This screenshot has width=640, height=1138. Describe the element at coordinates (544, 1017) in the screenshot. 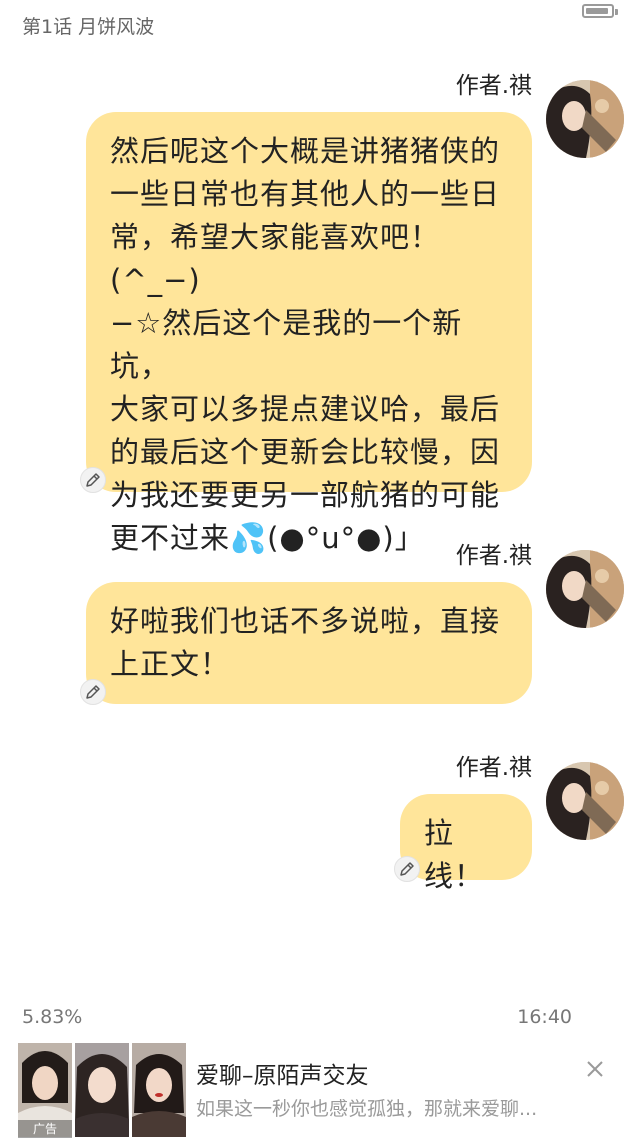

I see `clock: 16:40` at that location.